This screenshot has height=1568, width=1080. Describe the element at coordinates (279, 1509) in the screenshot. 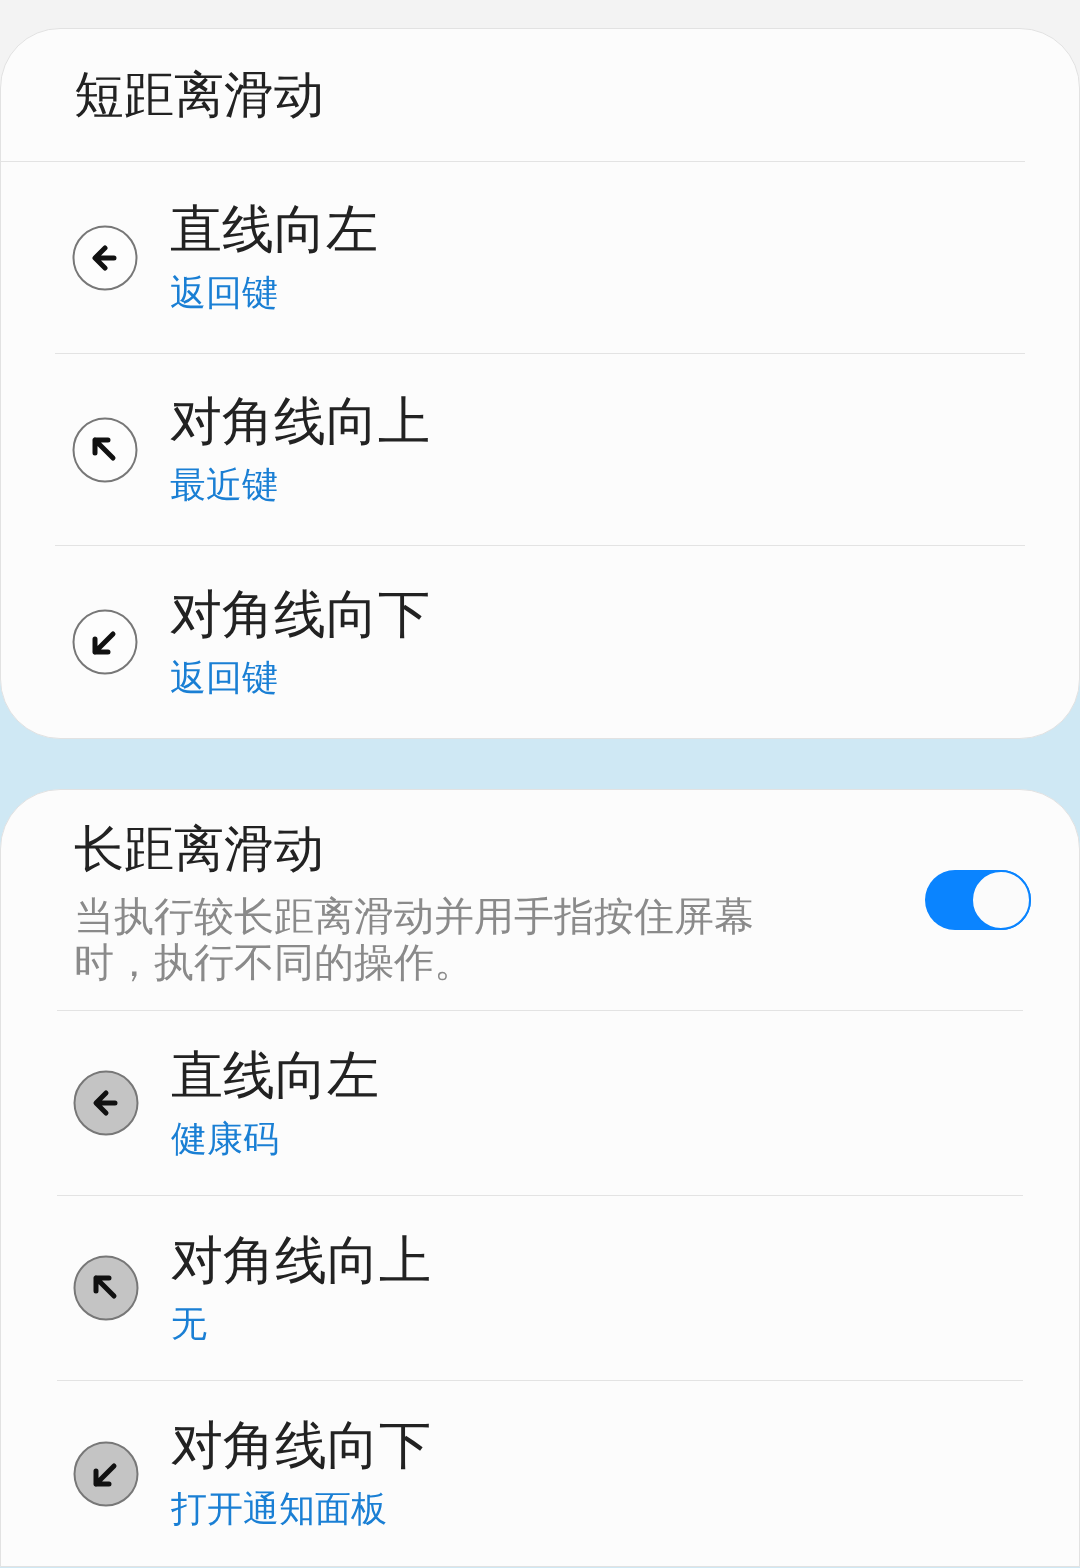

I see `item-value: 打开通知面板` at that location.